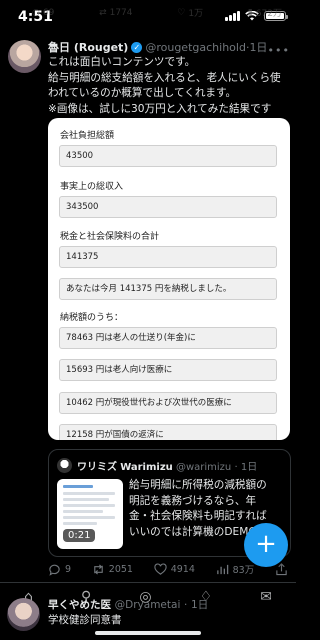 The width and height of the screenshot is (320, 640). I want to click on like-count: 4914, so click(182, 569).